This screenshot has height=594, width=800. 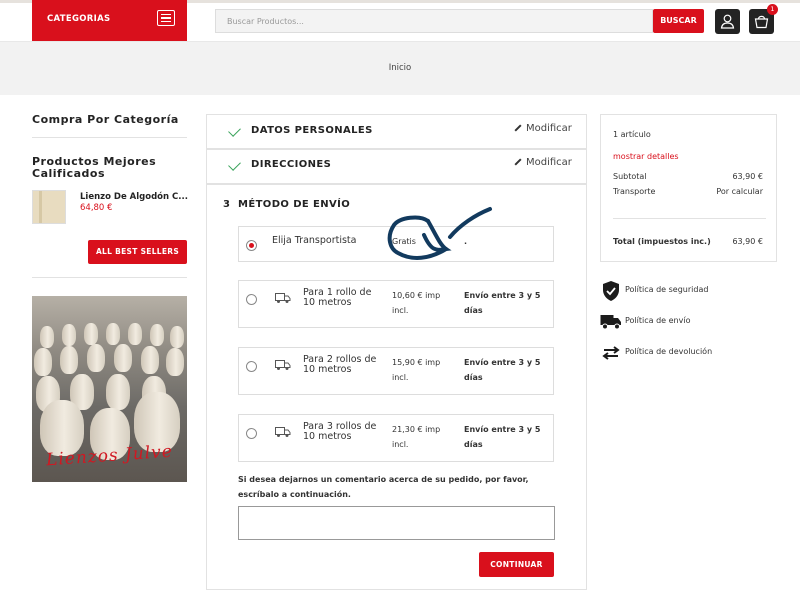 I want to click on comment-label-line2: escríbalo a continuación., so click(x=294, y=494).